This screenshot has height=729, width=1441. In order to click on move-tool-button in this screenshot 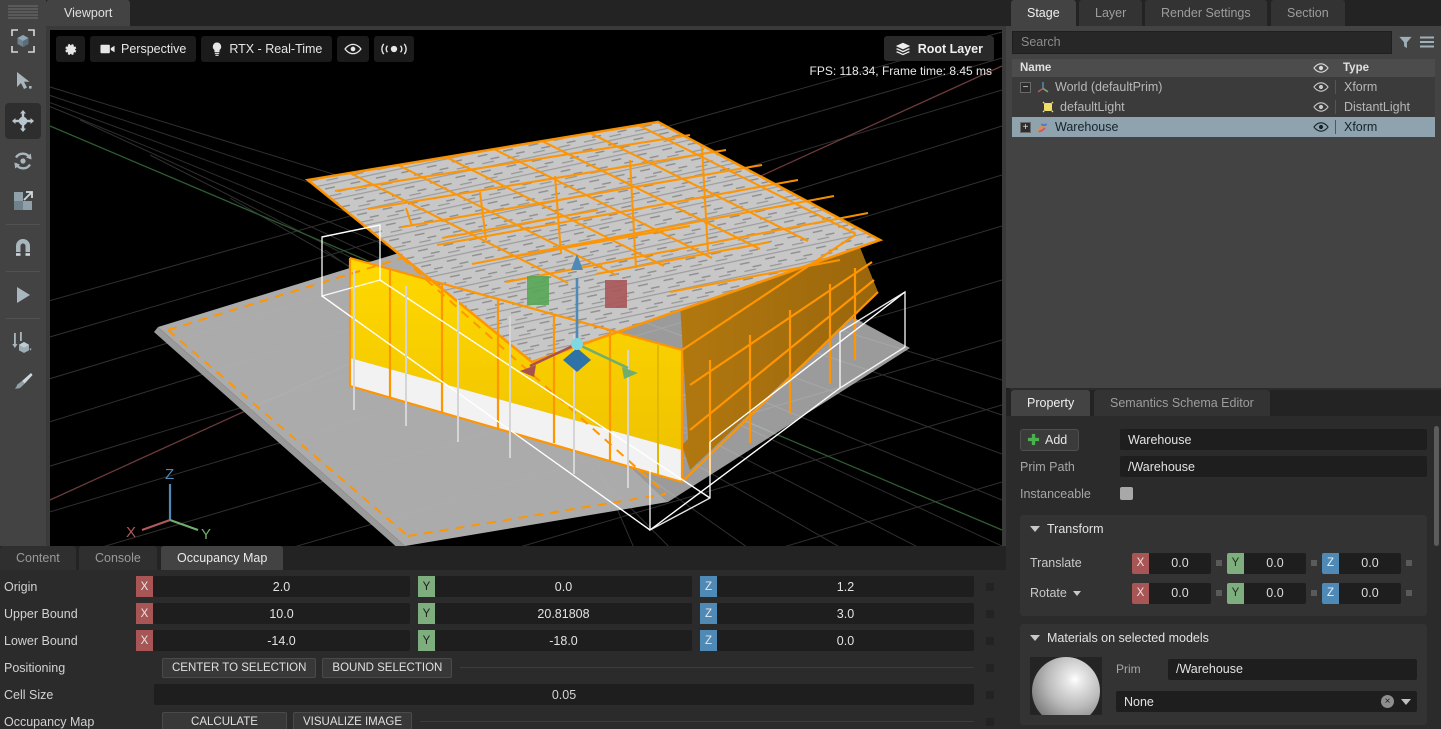, I will do `click(23, 121)`.